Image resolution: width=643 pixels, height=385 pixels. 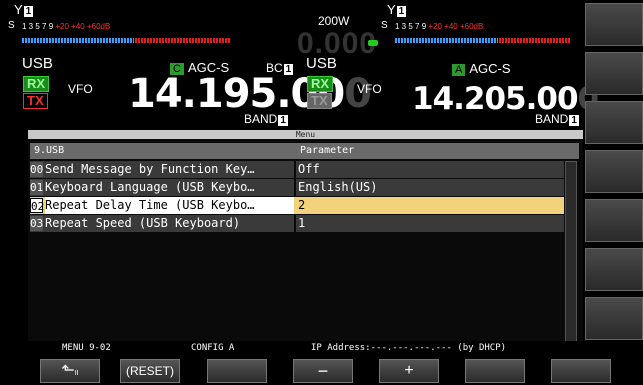 I want to click on vfo-label-b: VFO, so click(x=369, y=89).